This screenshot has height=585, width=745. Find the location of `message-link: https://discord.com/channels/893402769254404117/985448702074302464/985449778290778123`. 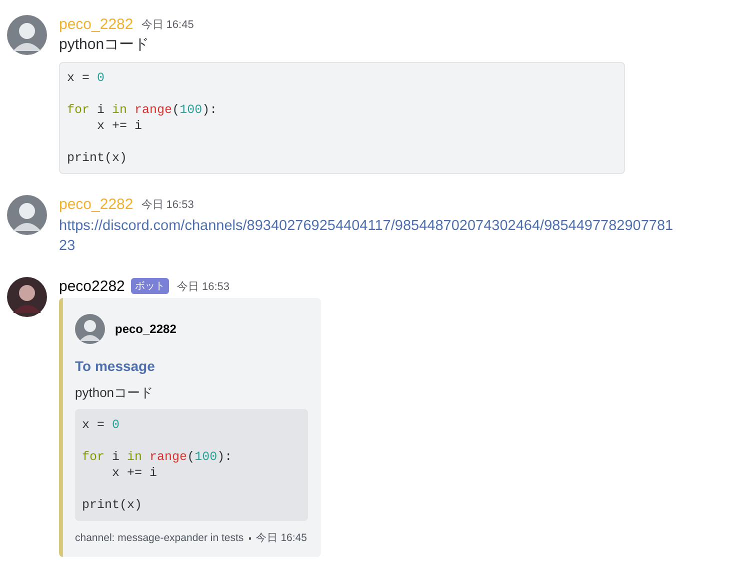

message-link: https://discord.com/channels/893402769254404117/985448702074302464/985449778290778123 is located at coordinates (370, 236).